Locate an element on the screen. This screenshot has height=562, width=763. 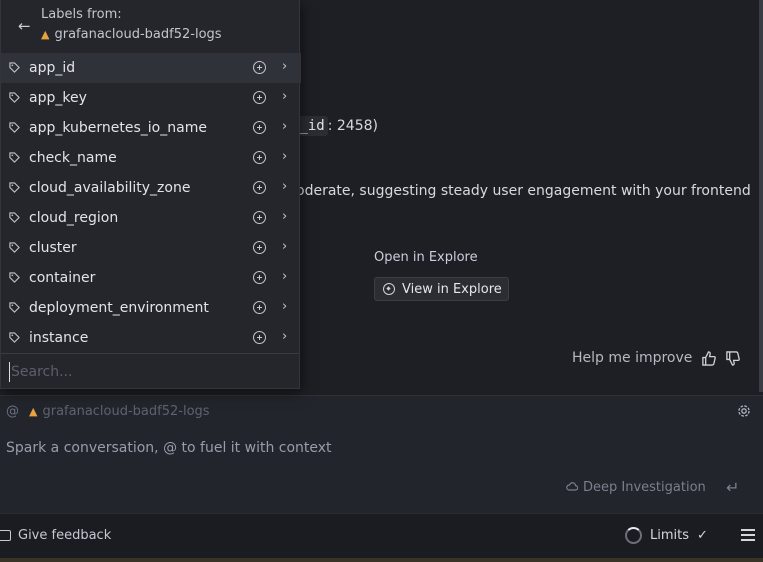
label-item-name: deployment_environment is located at coordinates (119, 308).